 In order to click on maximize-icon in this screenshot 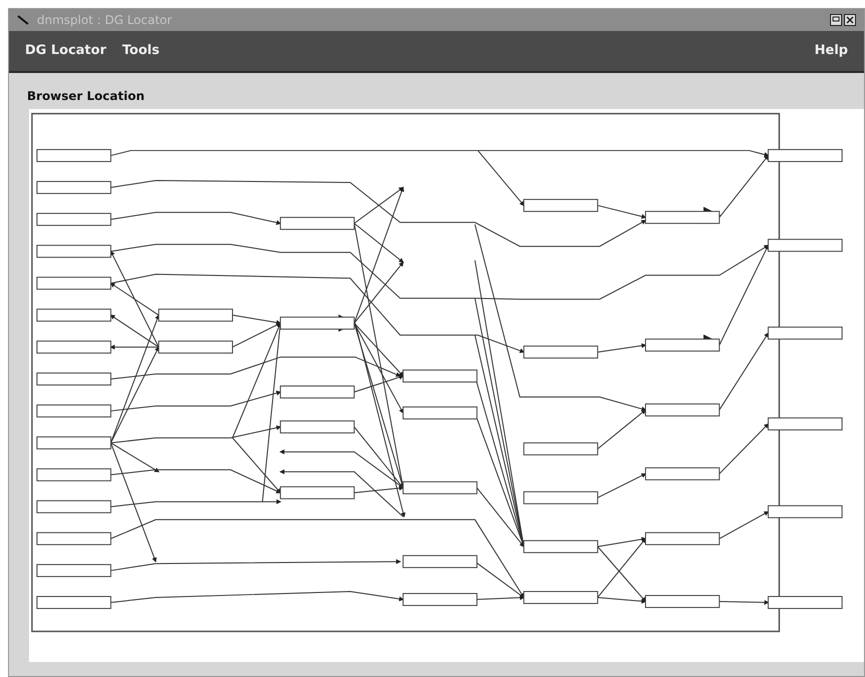, I will do `click(836, 20)`.